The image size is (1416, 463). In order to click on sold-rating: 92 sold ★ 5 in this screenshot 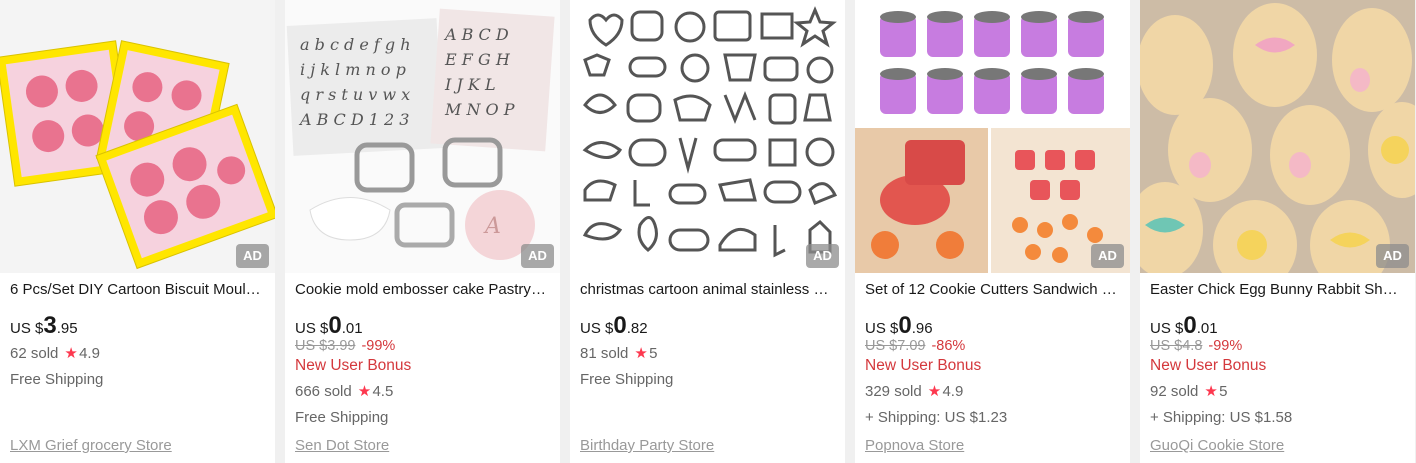, I will do `click(1189, 391)`.